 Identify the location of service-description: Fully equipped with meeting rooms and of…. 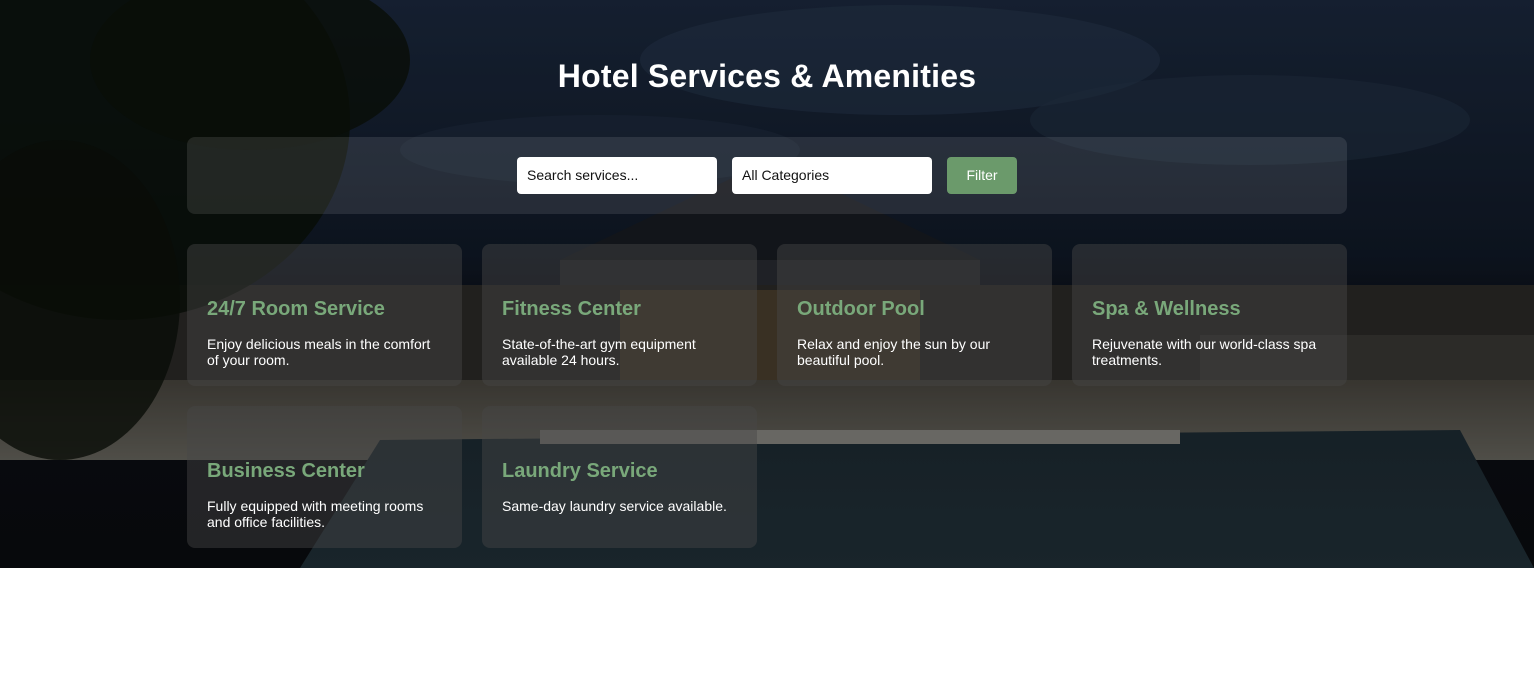
(315, 514).